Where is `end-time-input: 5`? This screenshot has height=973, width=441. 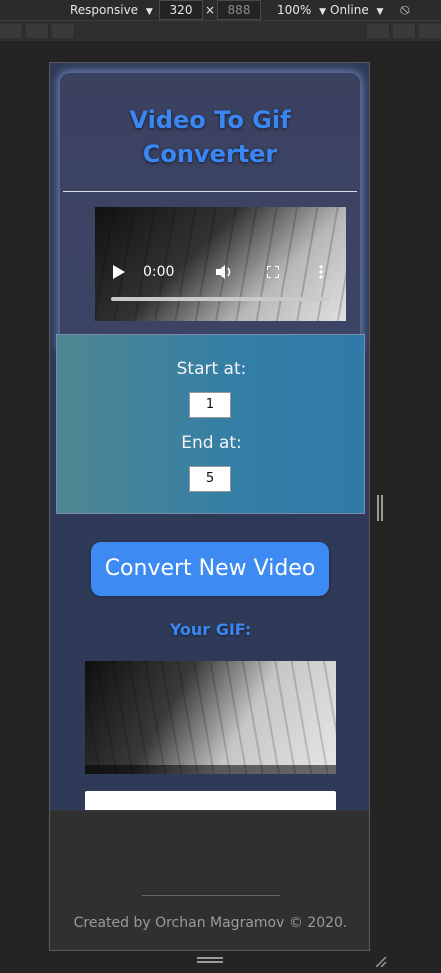 end-time-input: 5 is located at coordinates (210, 479).